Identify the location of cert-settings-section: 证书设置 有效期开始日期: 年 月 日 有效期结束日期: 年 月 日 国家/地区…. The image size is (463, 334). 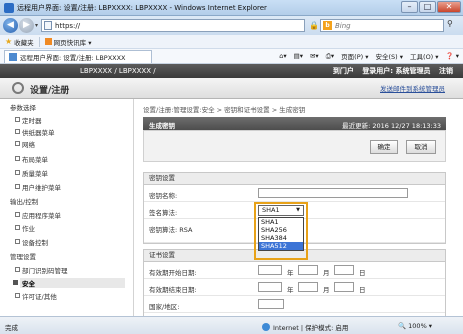
(294, 282).